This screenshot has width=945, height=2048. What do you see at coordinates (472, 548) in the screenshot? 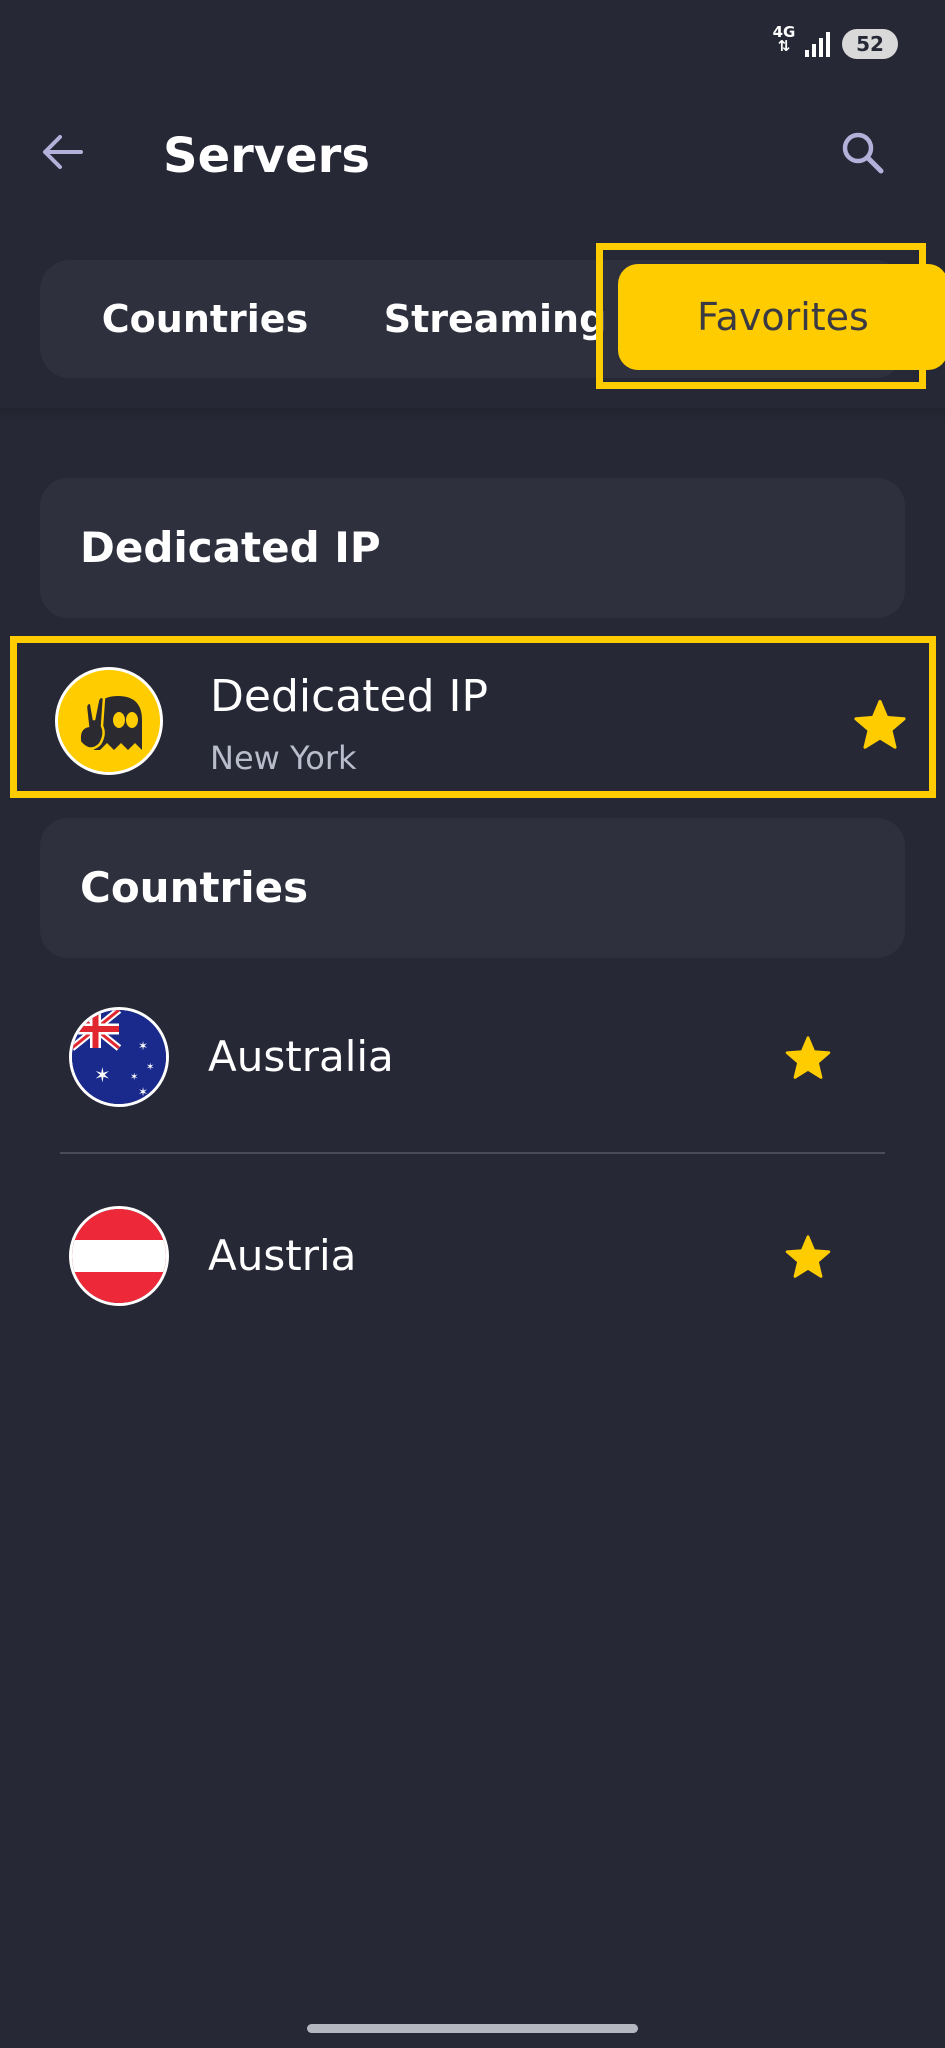
I see `section-header-dedicated-ip: Dedicated IP` at bounding box center [472, 548].